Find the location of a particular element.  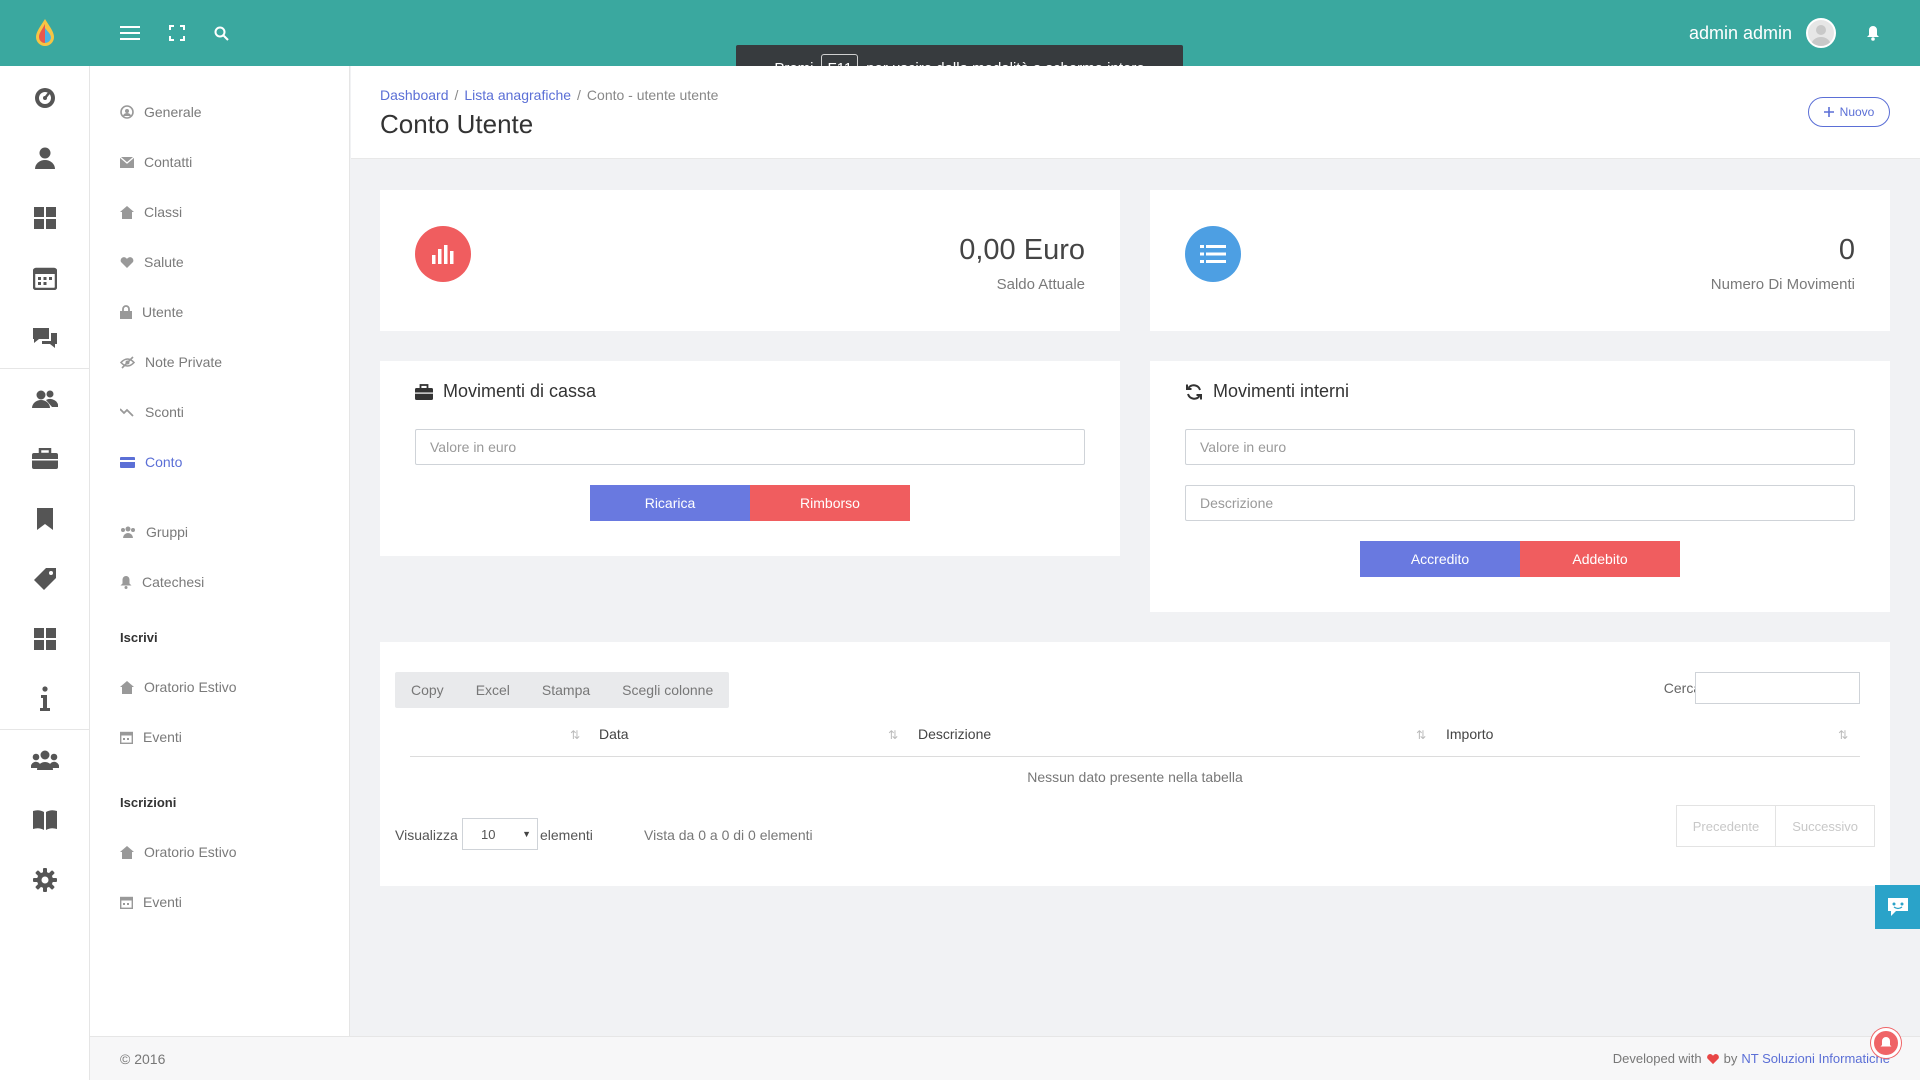

credit-button: Accredito is located at coordinates (1440, 559).